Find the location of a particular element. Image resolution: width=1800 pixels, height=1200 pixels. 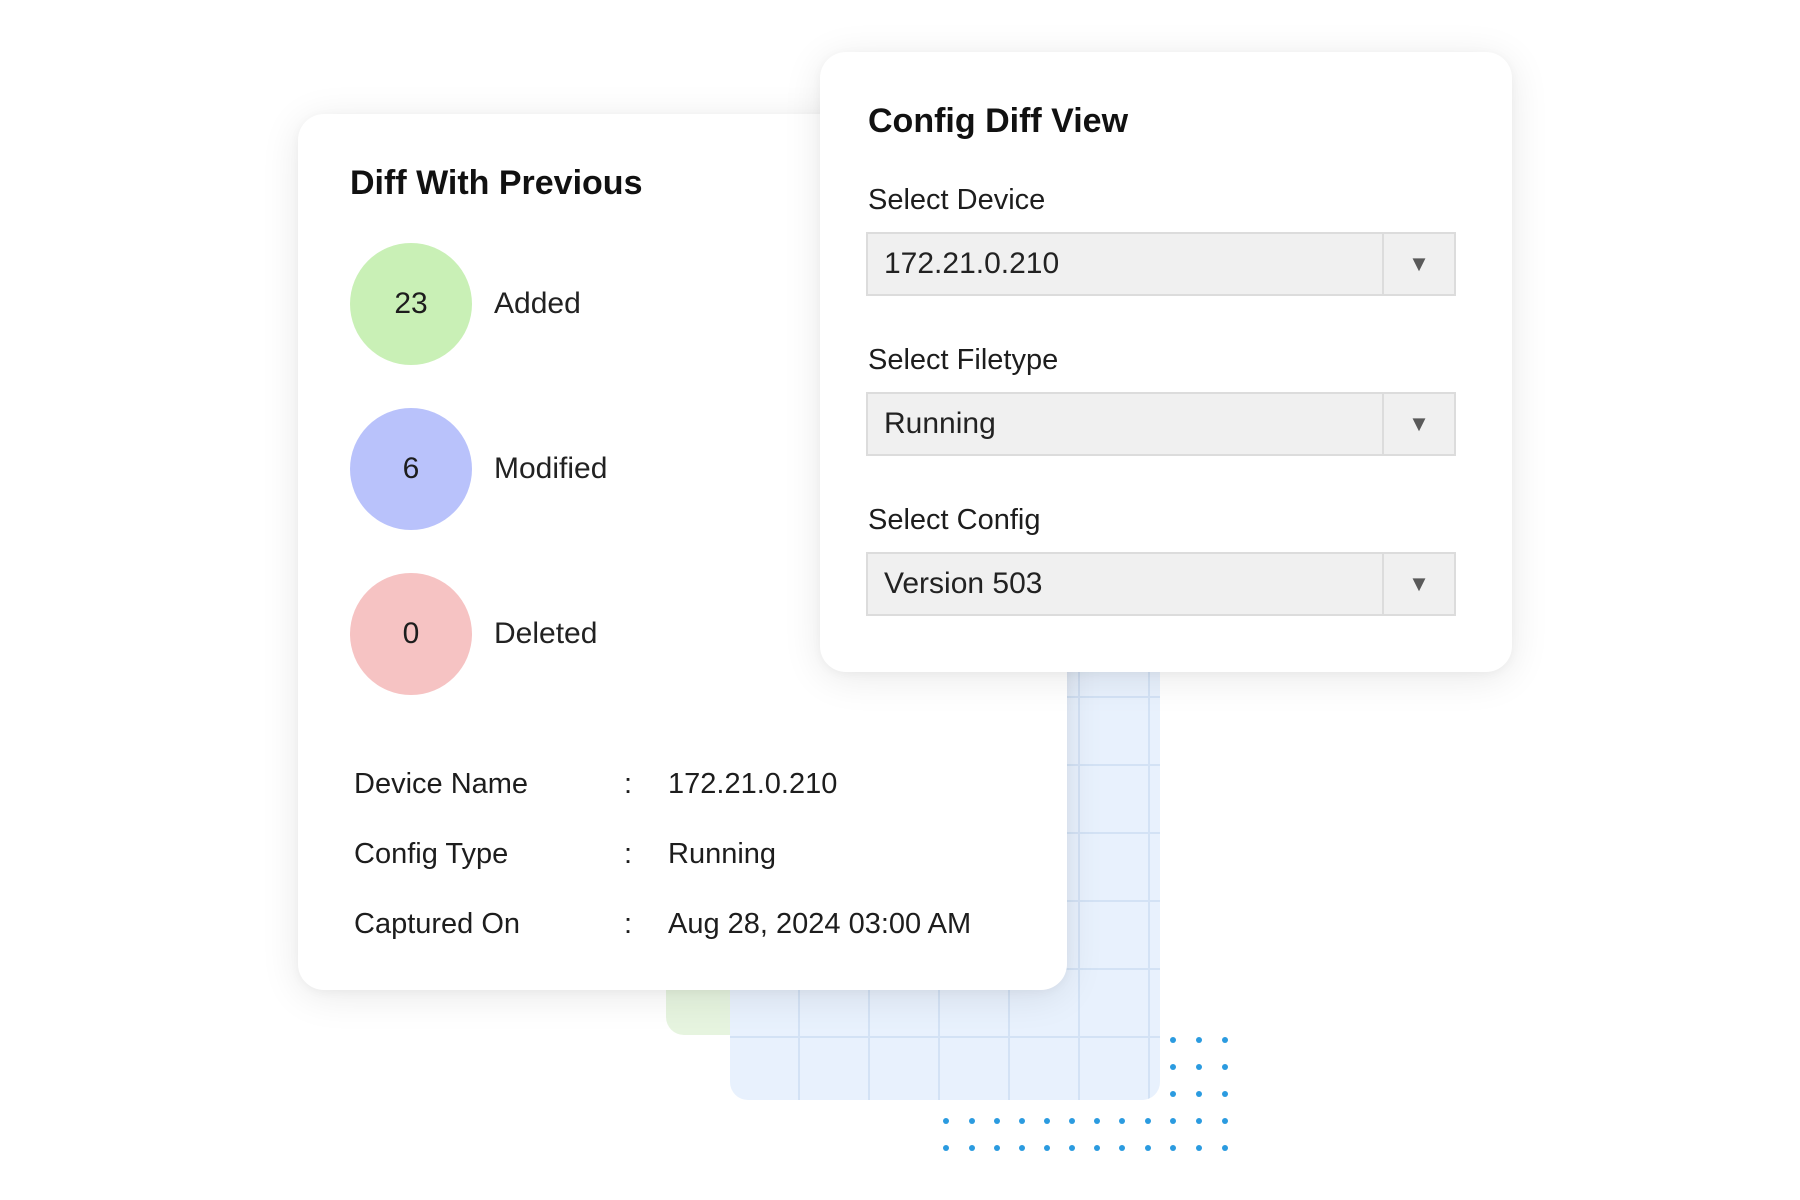

added-count: 23 is located at coordinates (411, 303).